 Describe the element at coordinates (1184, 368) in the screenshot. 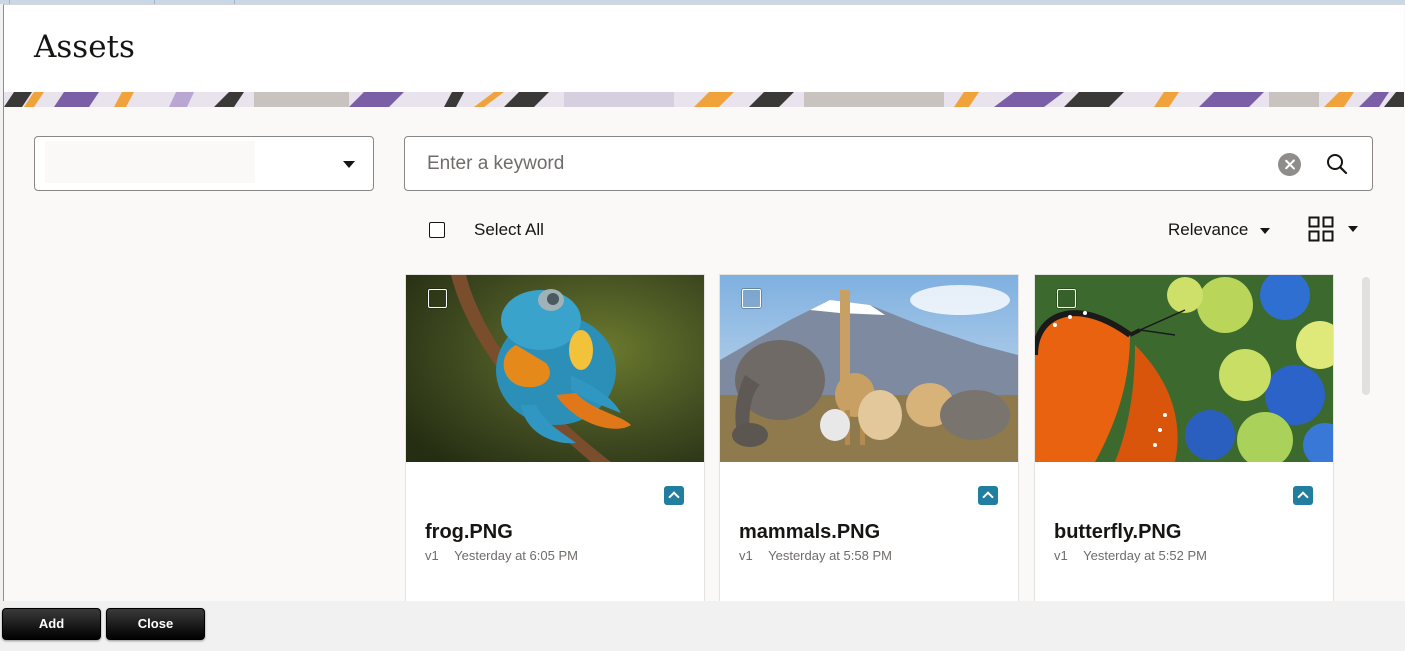

I see `asset-thumbnail-butterfly` at that location.